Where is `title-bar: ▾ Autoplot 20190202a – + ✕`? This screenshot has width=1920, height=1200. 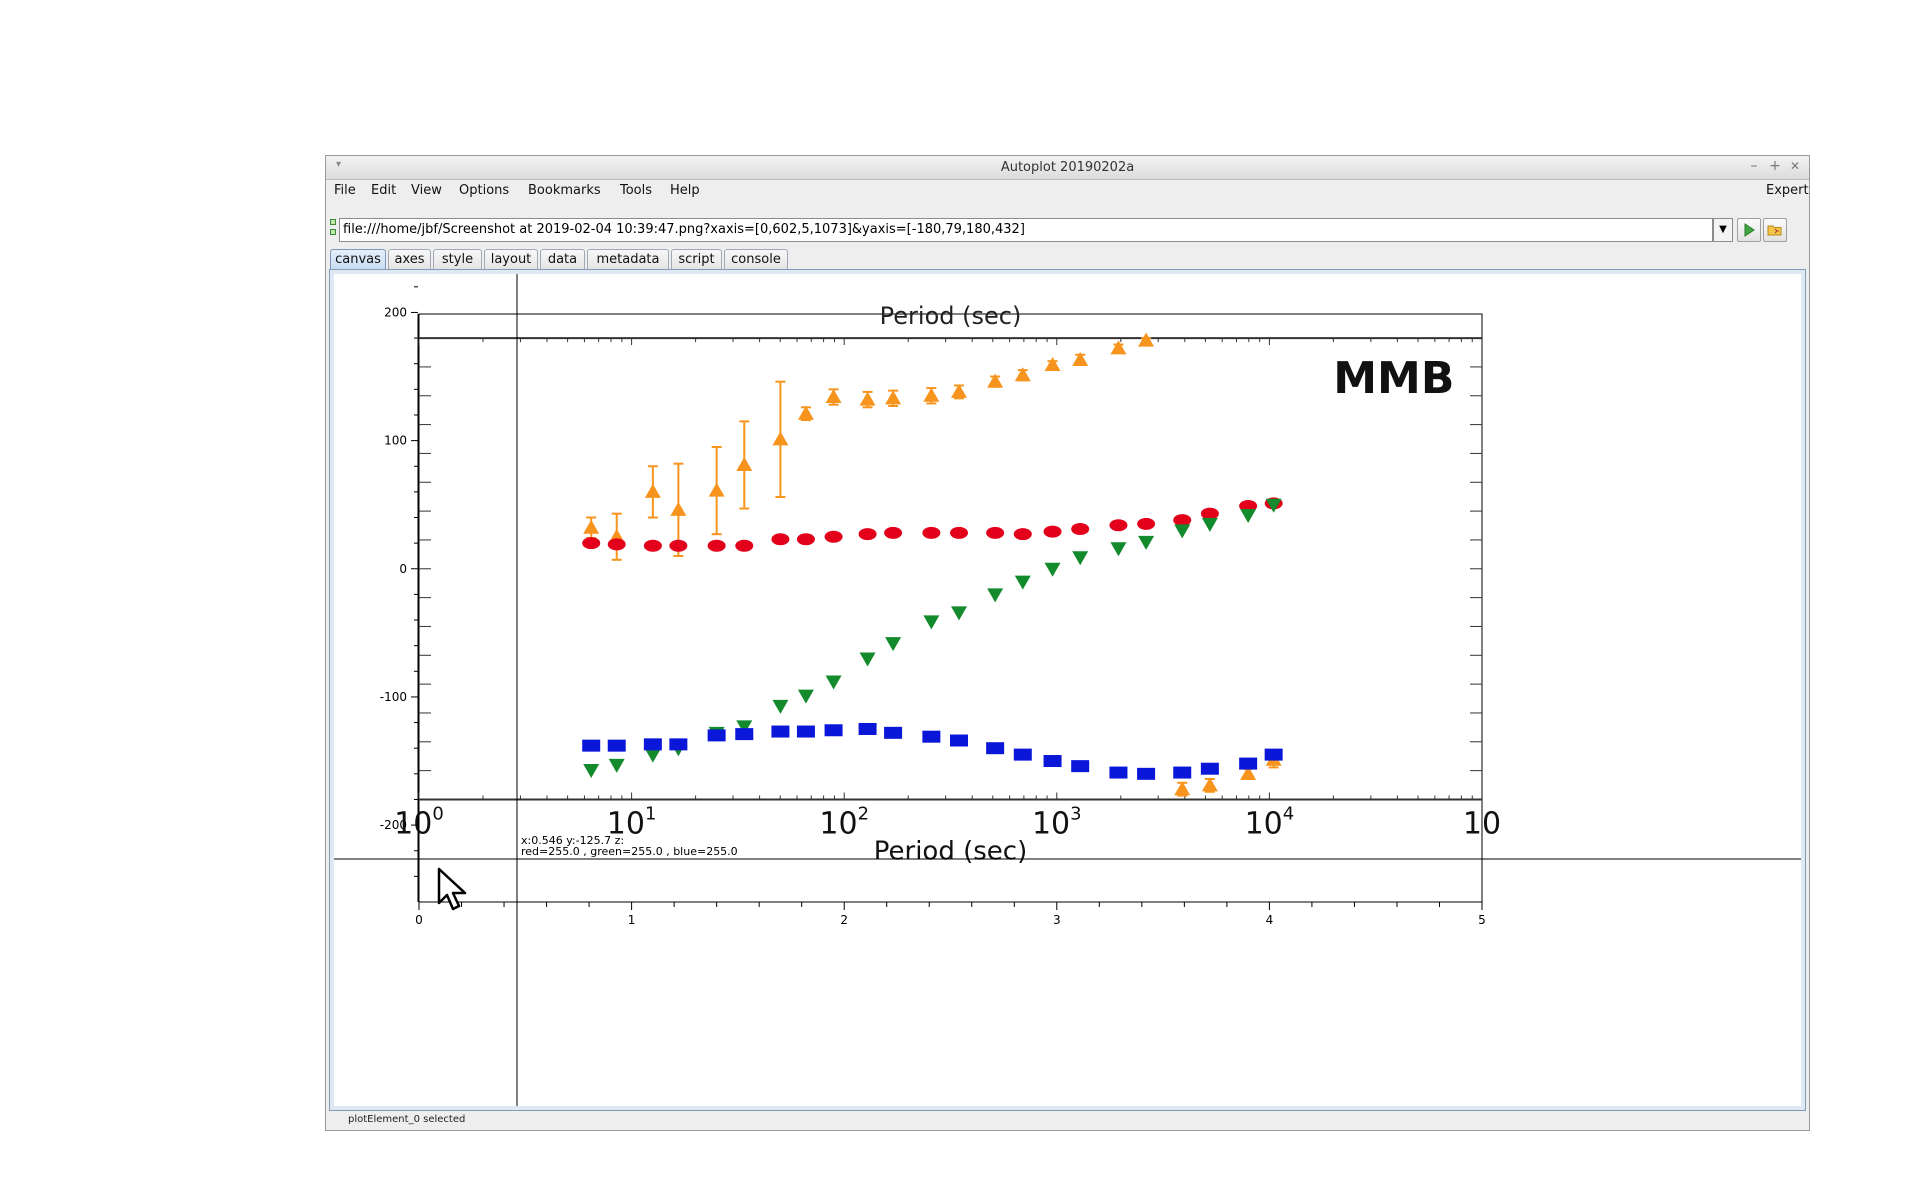 title-bar: ▾ Autoplot 20190202a – + ✕ is located at coordinates (1067, 168).